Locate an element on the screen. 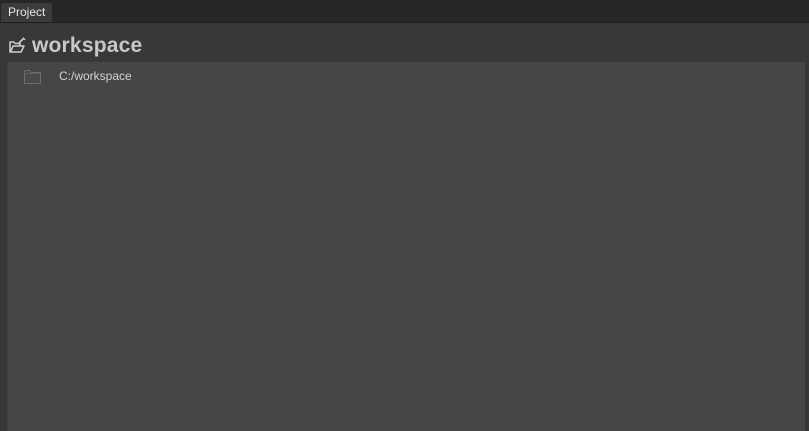 The height and width of the screenshot is (431, 809). panel-header: workspace is located at coordinates (75, 46).